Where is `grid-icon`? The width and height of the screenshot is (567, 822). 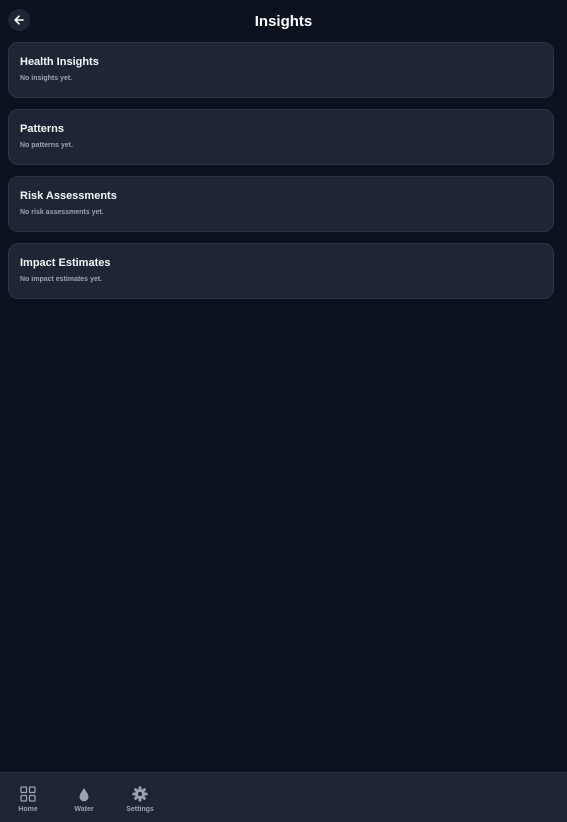 grid-icon is located at coordinates (28, 794).